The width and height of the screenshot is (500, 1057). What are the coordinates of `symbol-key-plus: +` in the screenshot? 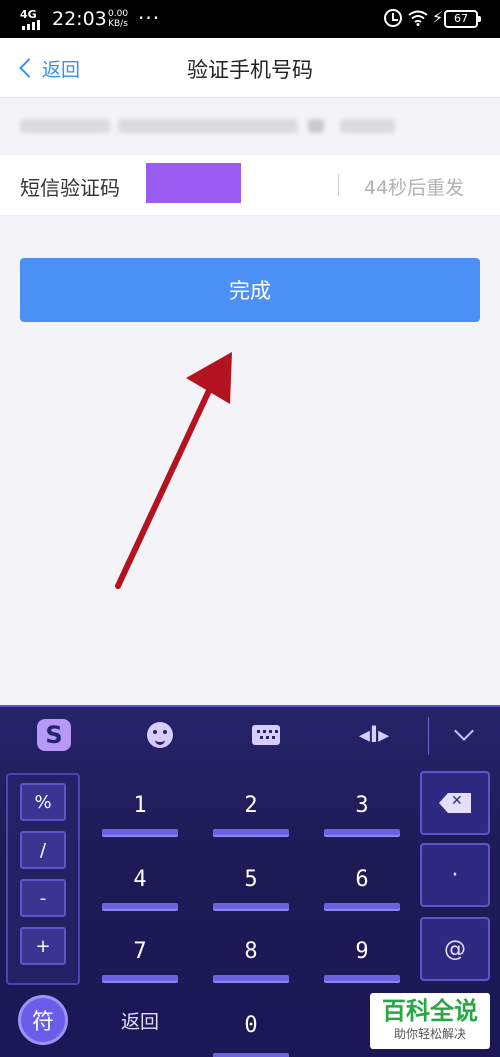 It's located at (43, 946).